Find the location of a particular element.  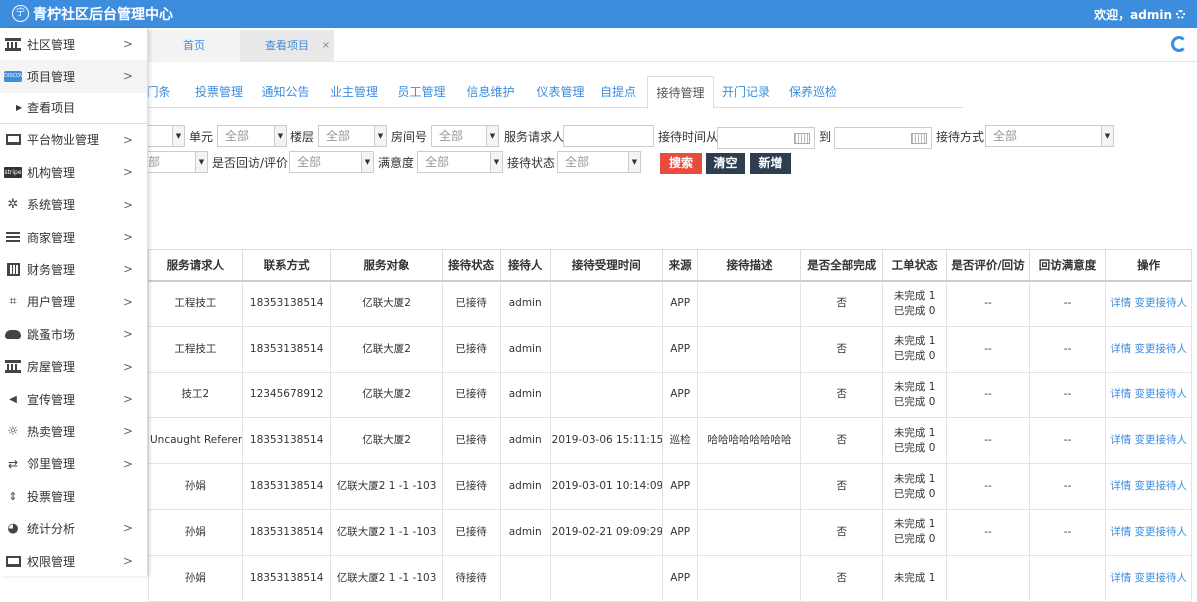

tab-section-7: 自提点 is located at coordinates (618, 92).